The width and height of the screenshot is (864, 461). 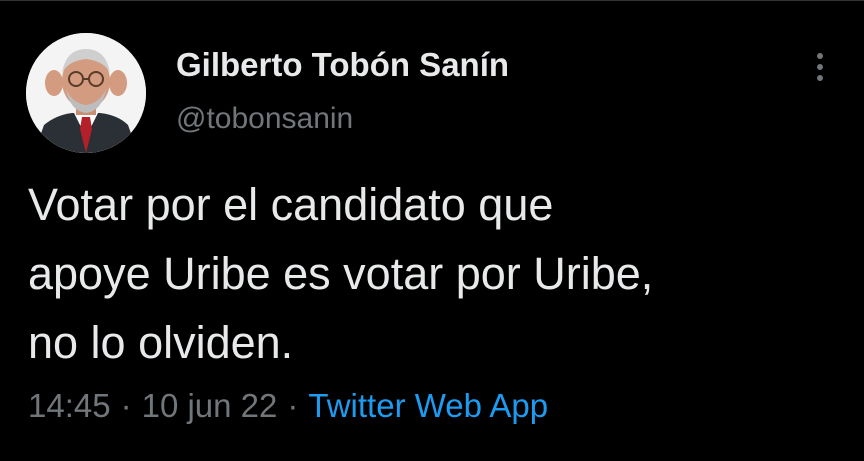 What do you see at coordinates (161, 342) in the screenshot?
I see `tweet-text-line: no lo olviden.` at bounding box center [161, 342].